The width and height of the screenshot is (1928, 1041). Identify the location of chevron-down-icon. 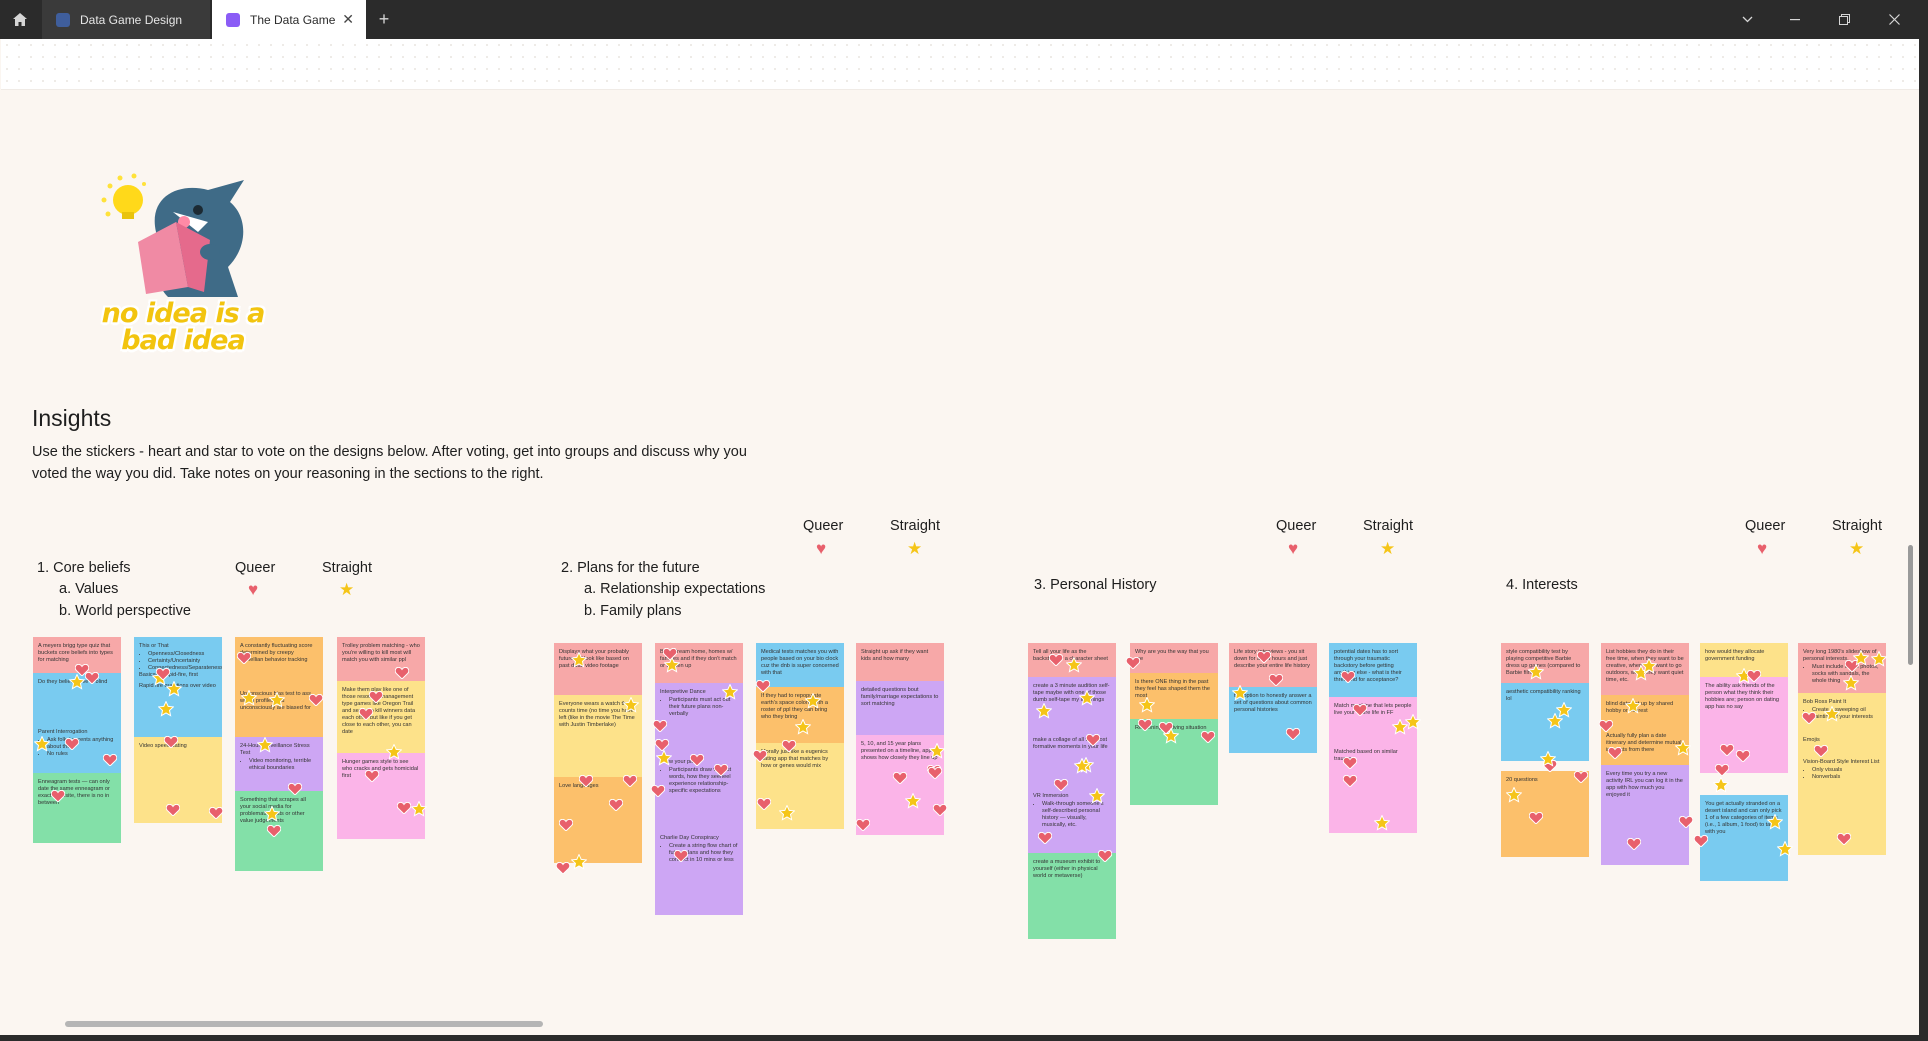
(1747, 19).